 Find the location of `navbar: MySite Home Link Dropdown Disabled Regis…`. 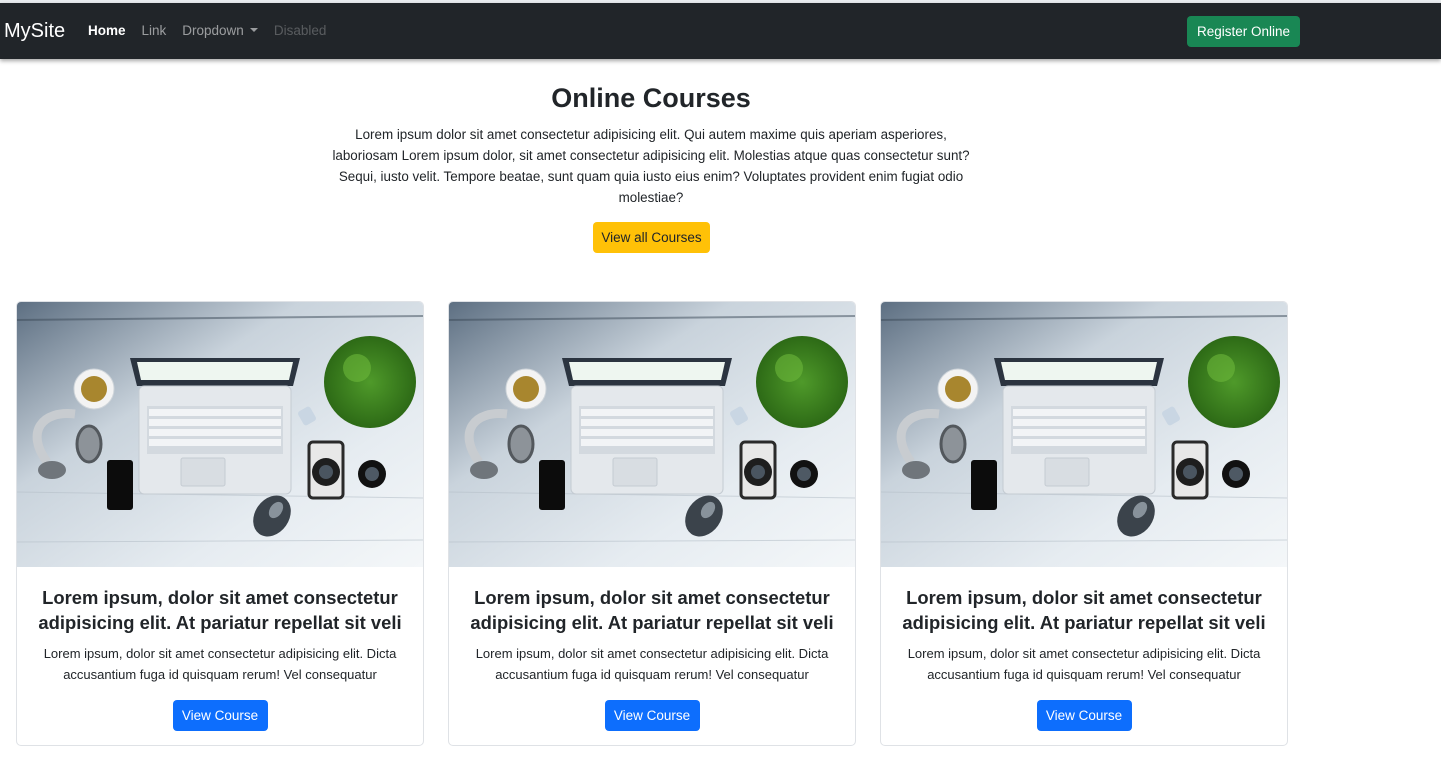

navbar: MySite Home Link Dropdown Disabled Regis… is located at coordinates (720, 31).